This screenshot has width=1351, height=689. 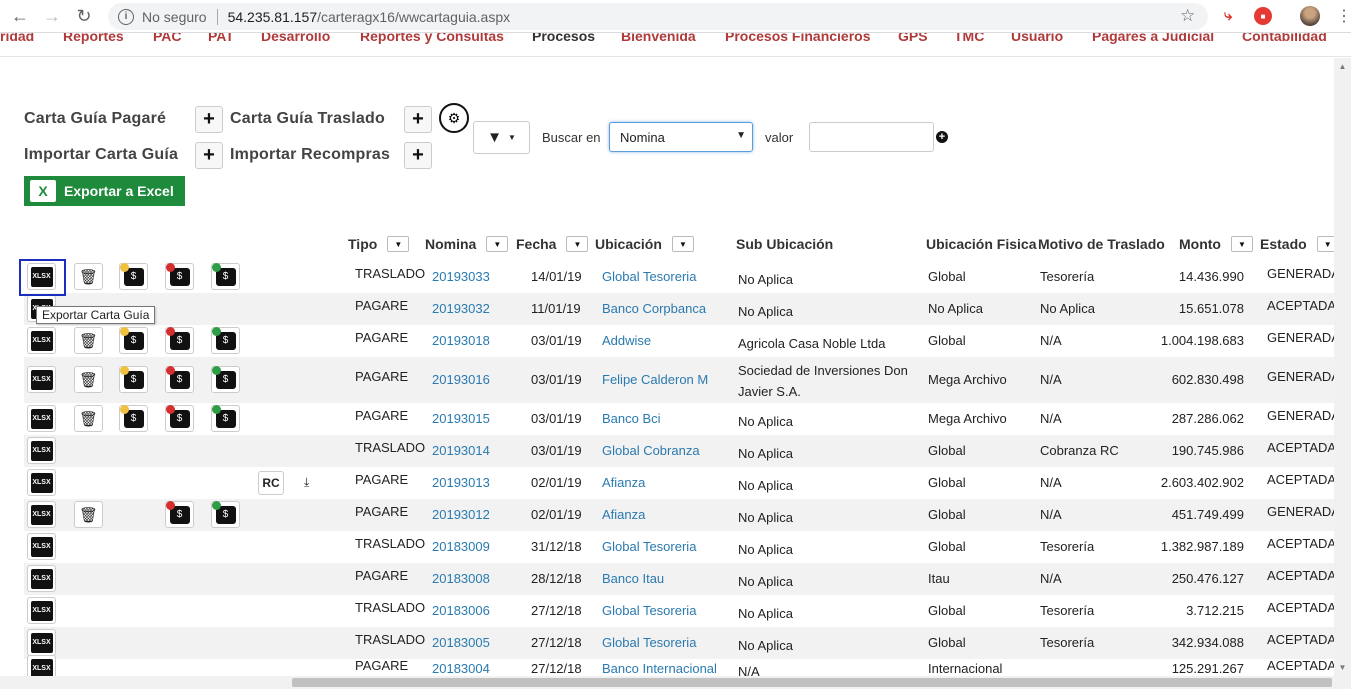 I want to click on menu-item: Contabilidad, so click(x=1284, y=38).